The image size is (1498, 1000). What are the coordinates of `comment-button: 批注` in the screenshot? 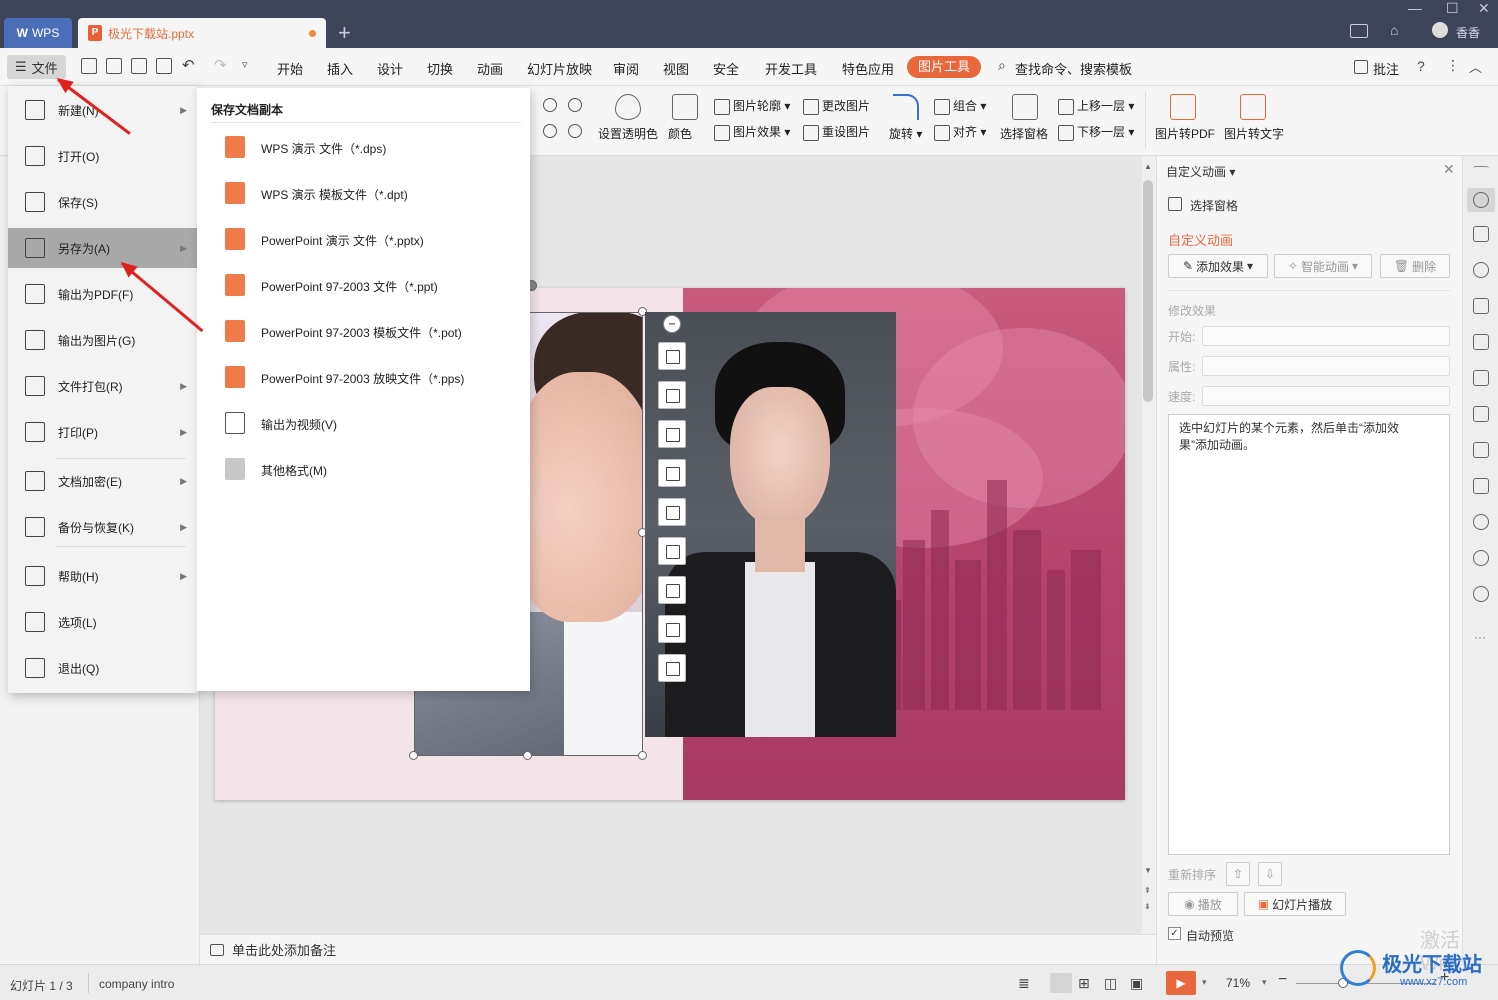 It's located at (1386, 68).